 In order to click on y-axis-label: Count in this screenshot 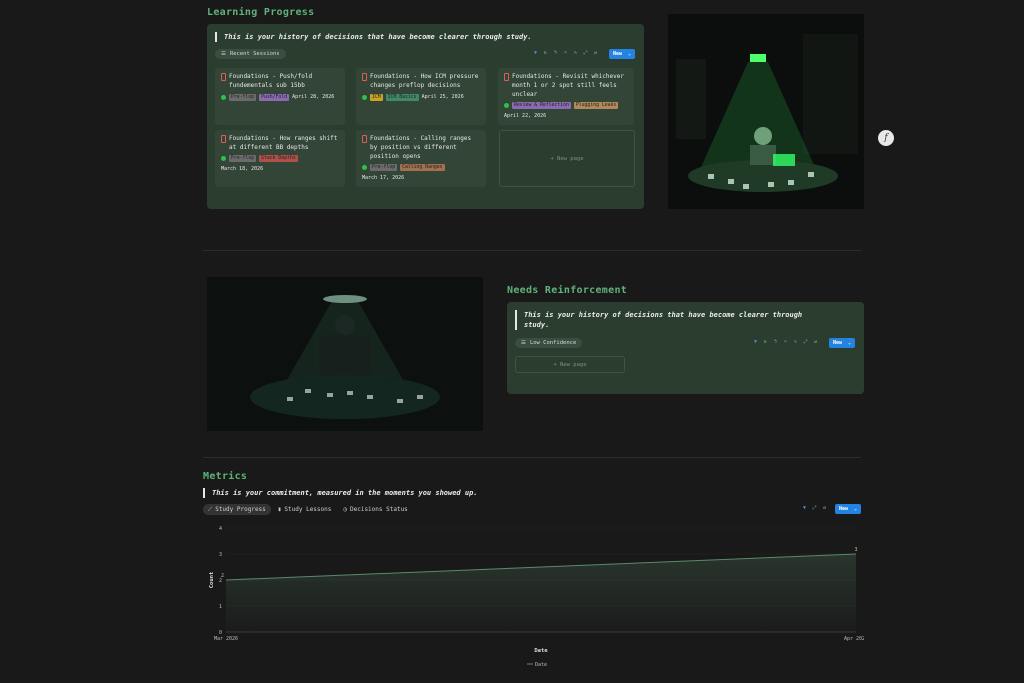, I will do `click(212, 580)`.